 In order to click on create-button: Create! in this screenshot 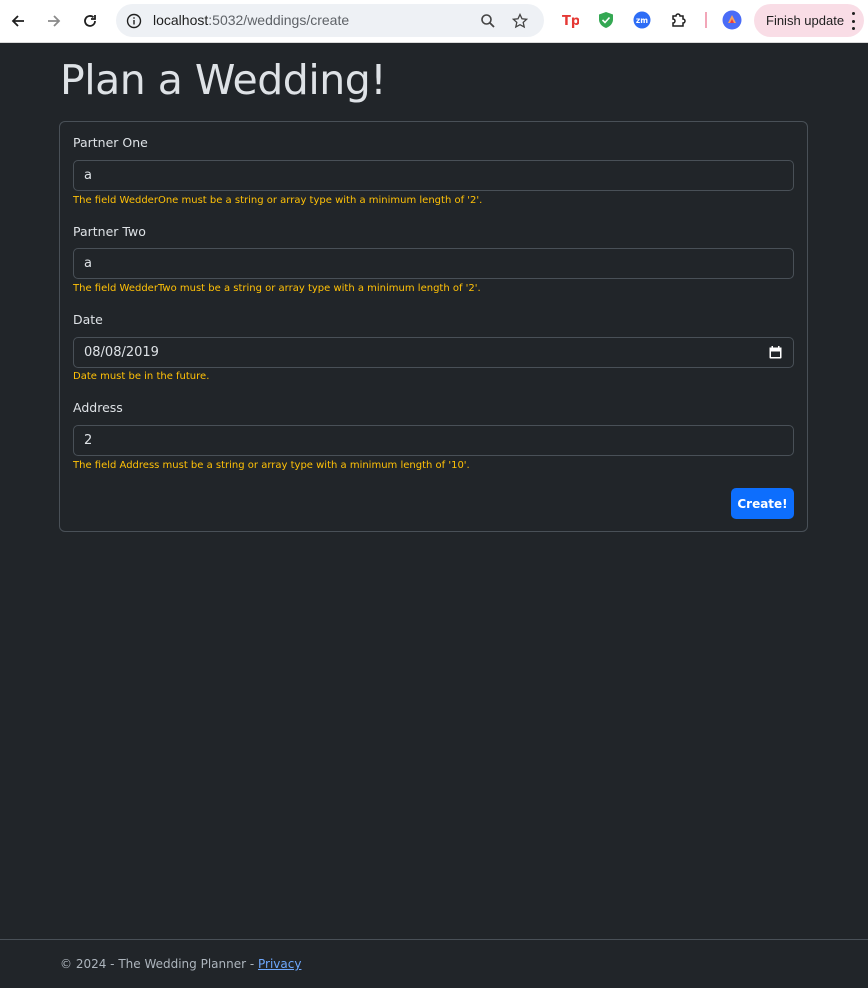, I will do `click(762, 503)`.